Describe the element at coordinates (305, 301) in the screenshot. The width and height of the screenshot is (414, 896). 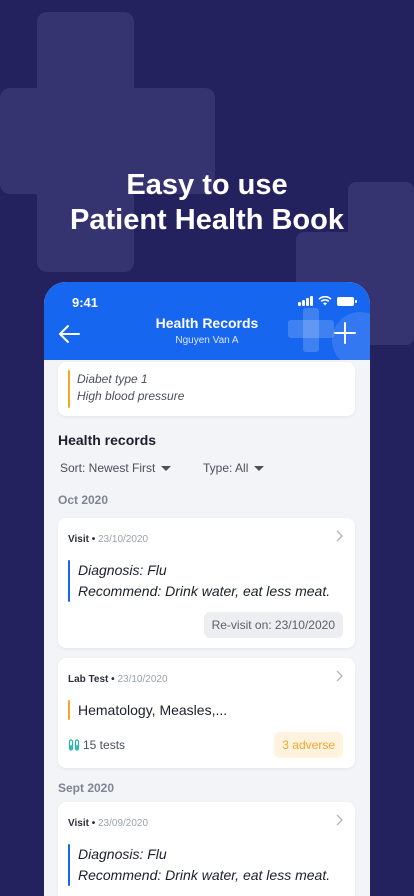
I see `signal-icon` at that location.